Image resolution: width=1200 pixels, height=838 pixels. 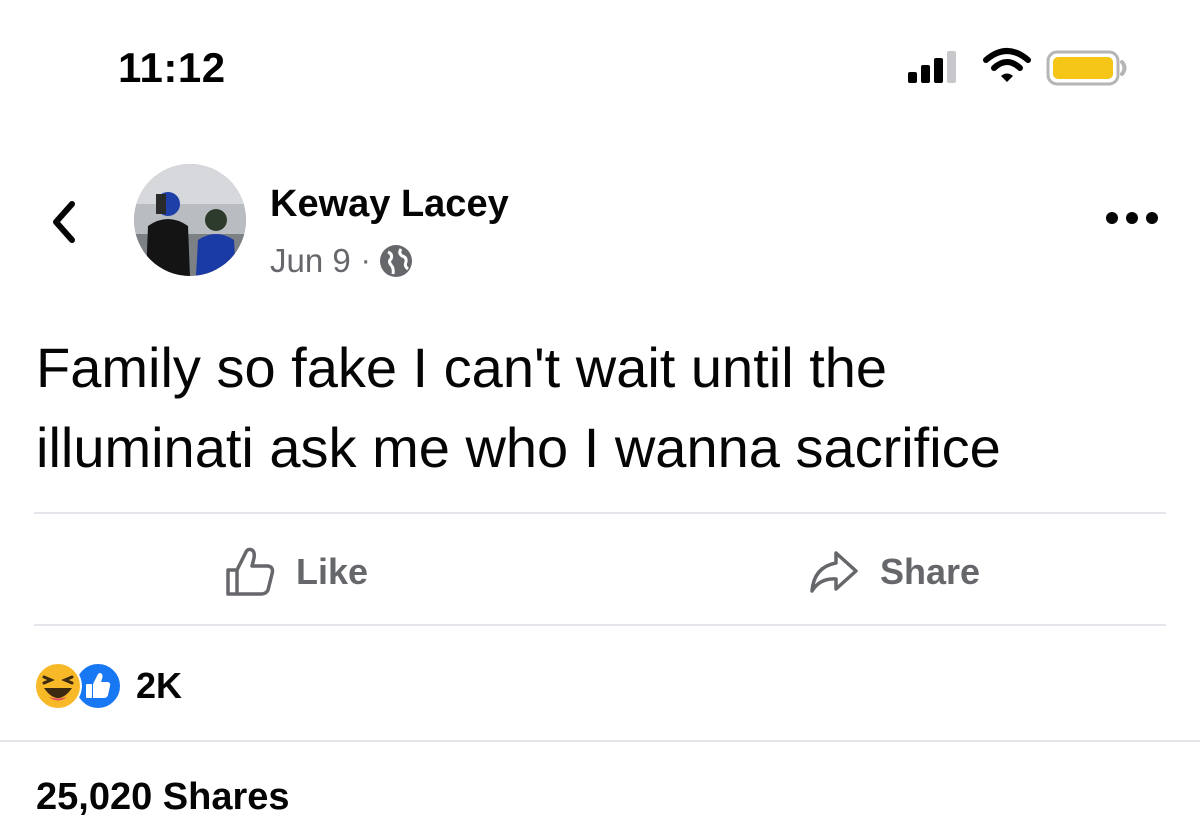 I want to click on like-button: Like, so click(x=296, y=572).